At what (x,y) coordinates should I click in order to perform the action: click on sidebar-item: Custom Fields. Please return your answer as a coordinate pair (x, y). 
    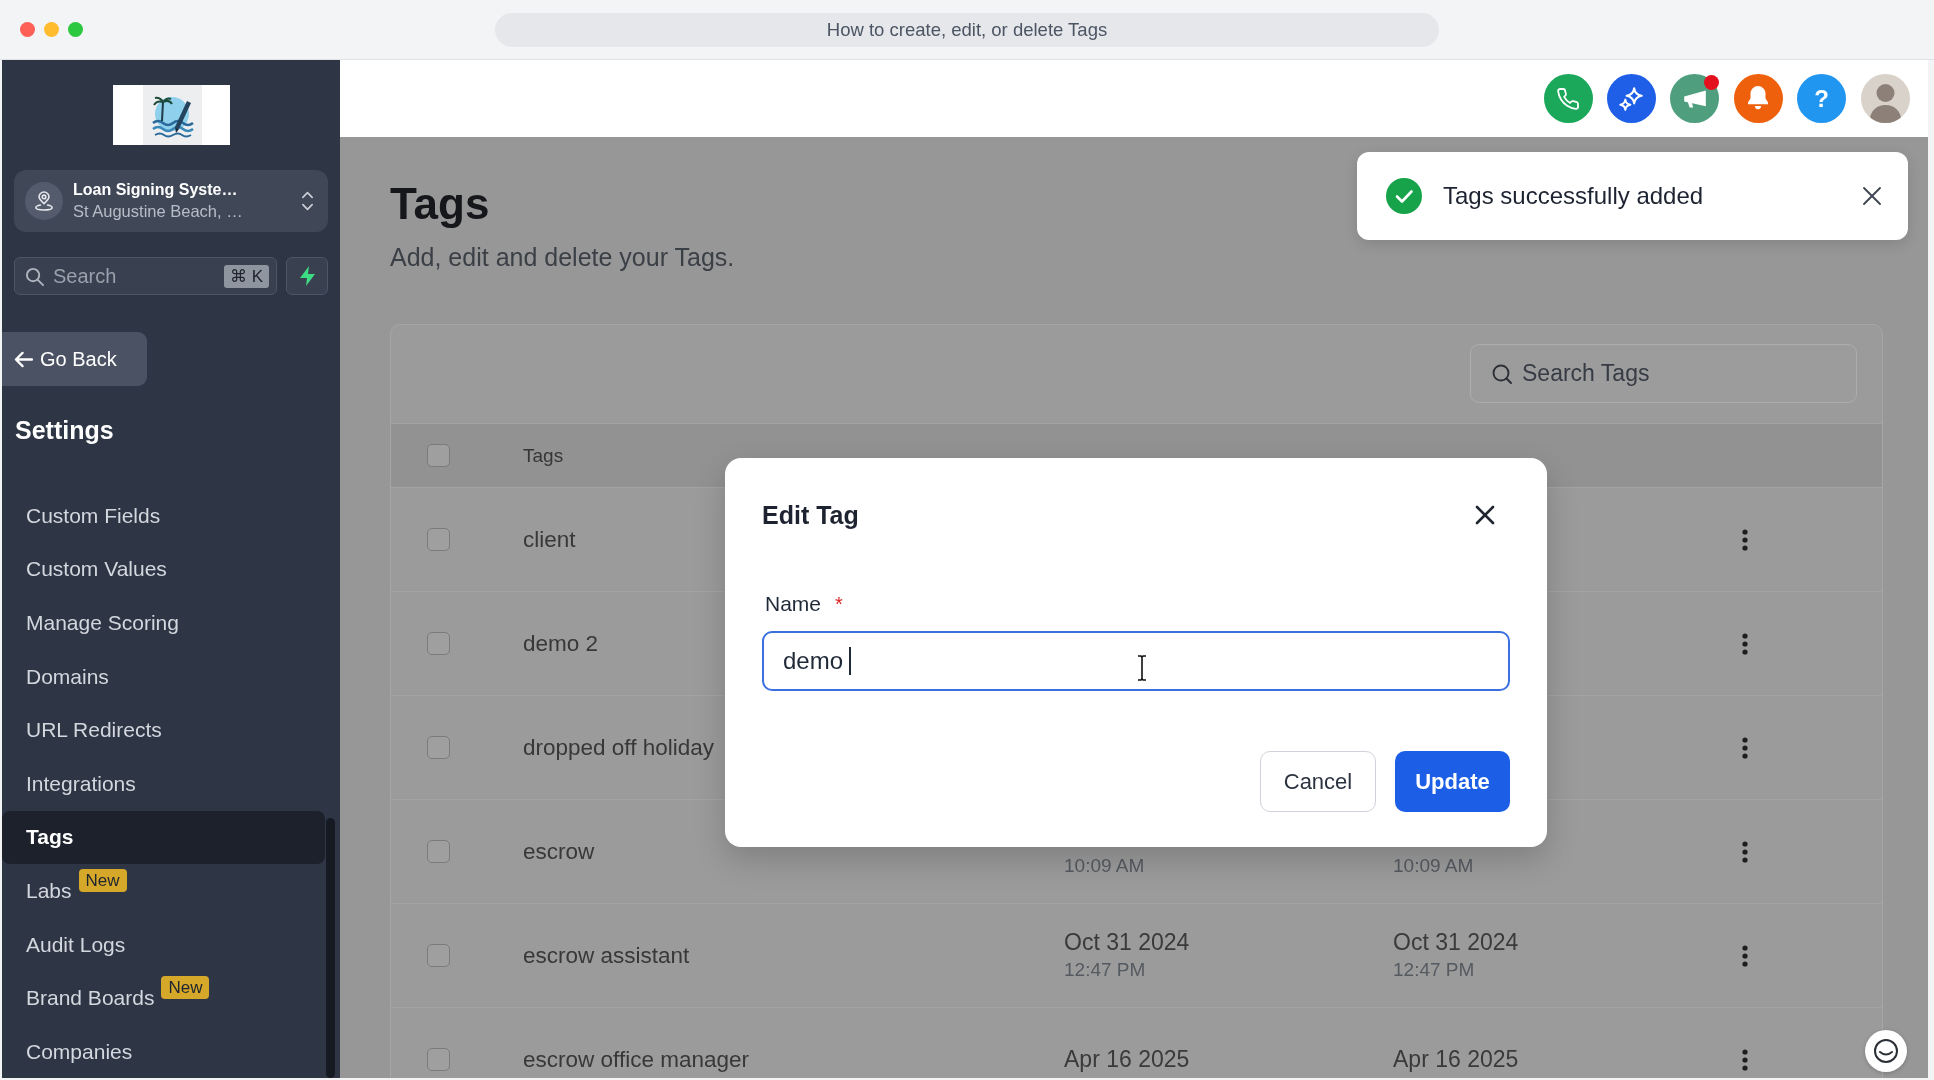
    Looking at the image, I should click on (93, 515).